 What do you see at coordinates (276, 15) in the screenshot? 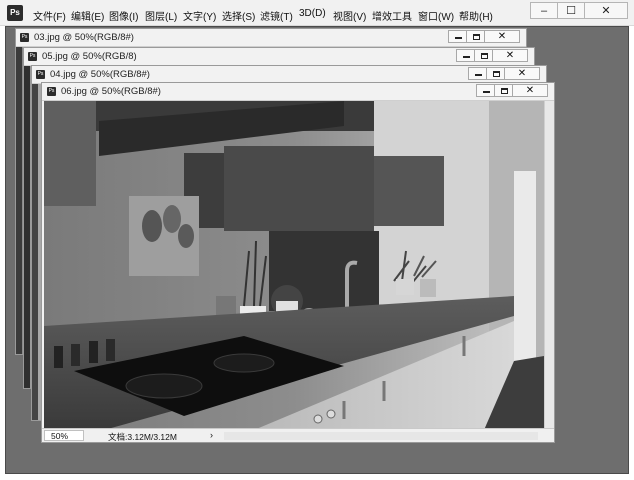
I see `menu-filter: 滤镜(T)` at bounding box center [276, 15].